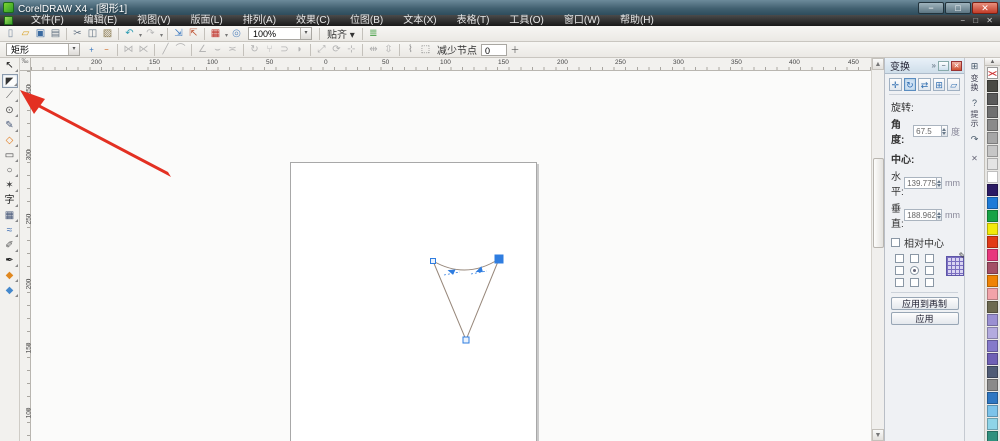 The width and height of the screenshot is (1000, 441). Describe the element at coordinates (992, 62) in the screenshot. I see `palette-scroll-up-icon: ▲` at that location.